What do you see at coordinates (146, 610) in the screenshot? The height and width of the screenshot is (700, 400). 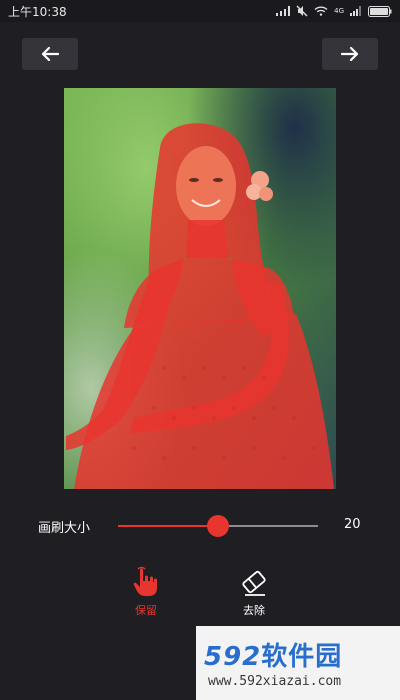 I see `keep-tool-label: 保留` at bounding box center [146, 610].